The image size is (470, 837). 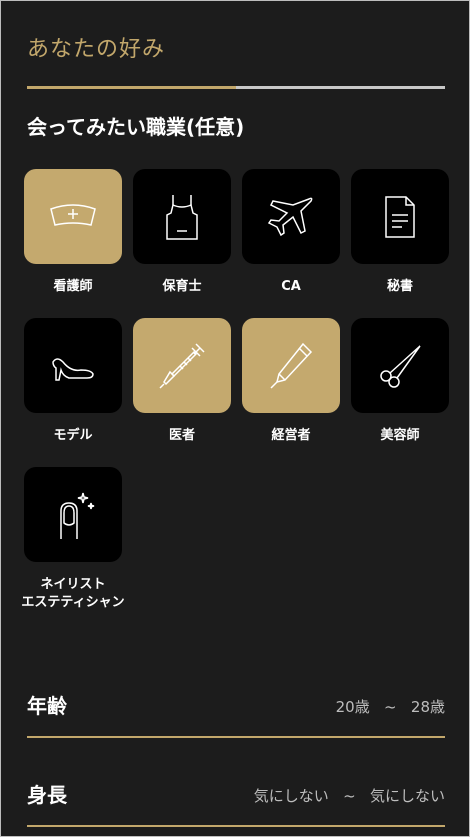 I want to click on job-label: 秘書, so click(x=399, y=286).